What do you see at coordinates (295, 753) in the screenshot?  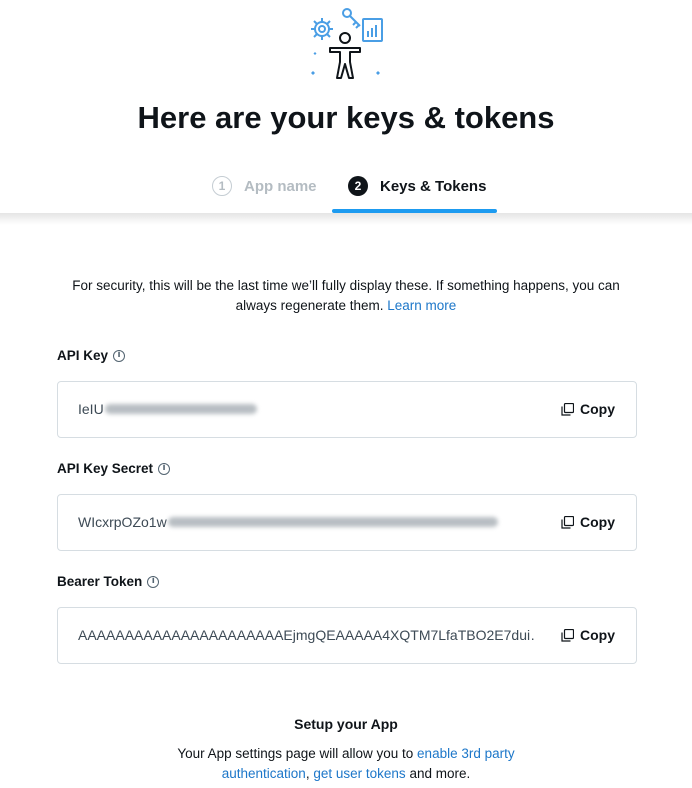 I see `setup-text-before: Your App settings page will allow you to` at bounding box center [295, 753].